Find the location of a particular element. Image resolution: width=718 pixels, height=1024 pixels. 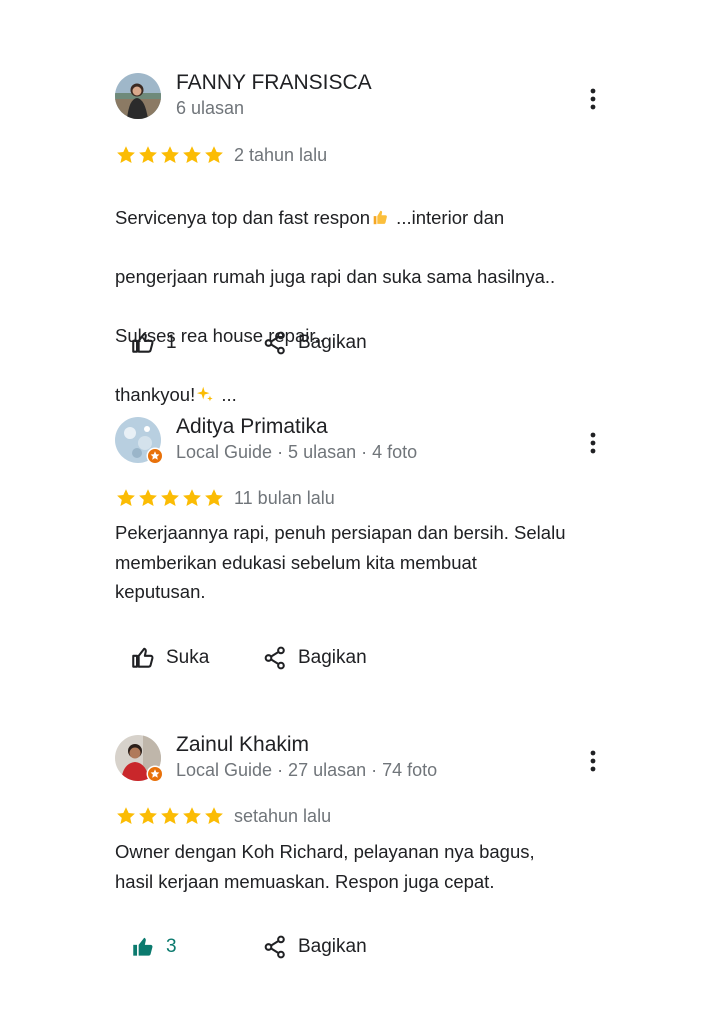

review-text-line: thankyou! is located at coordinates (155, 394).